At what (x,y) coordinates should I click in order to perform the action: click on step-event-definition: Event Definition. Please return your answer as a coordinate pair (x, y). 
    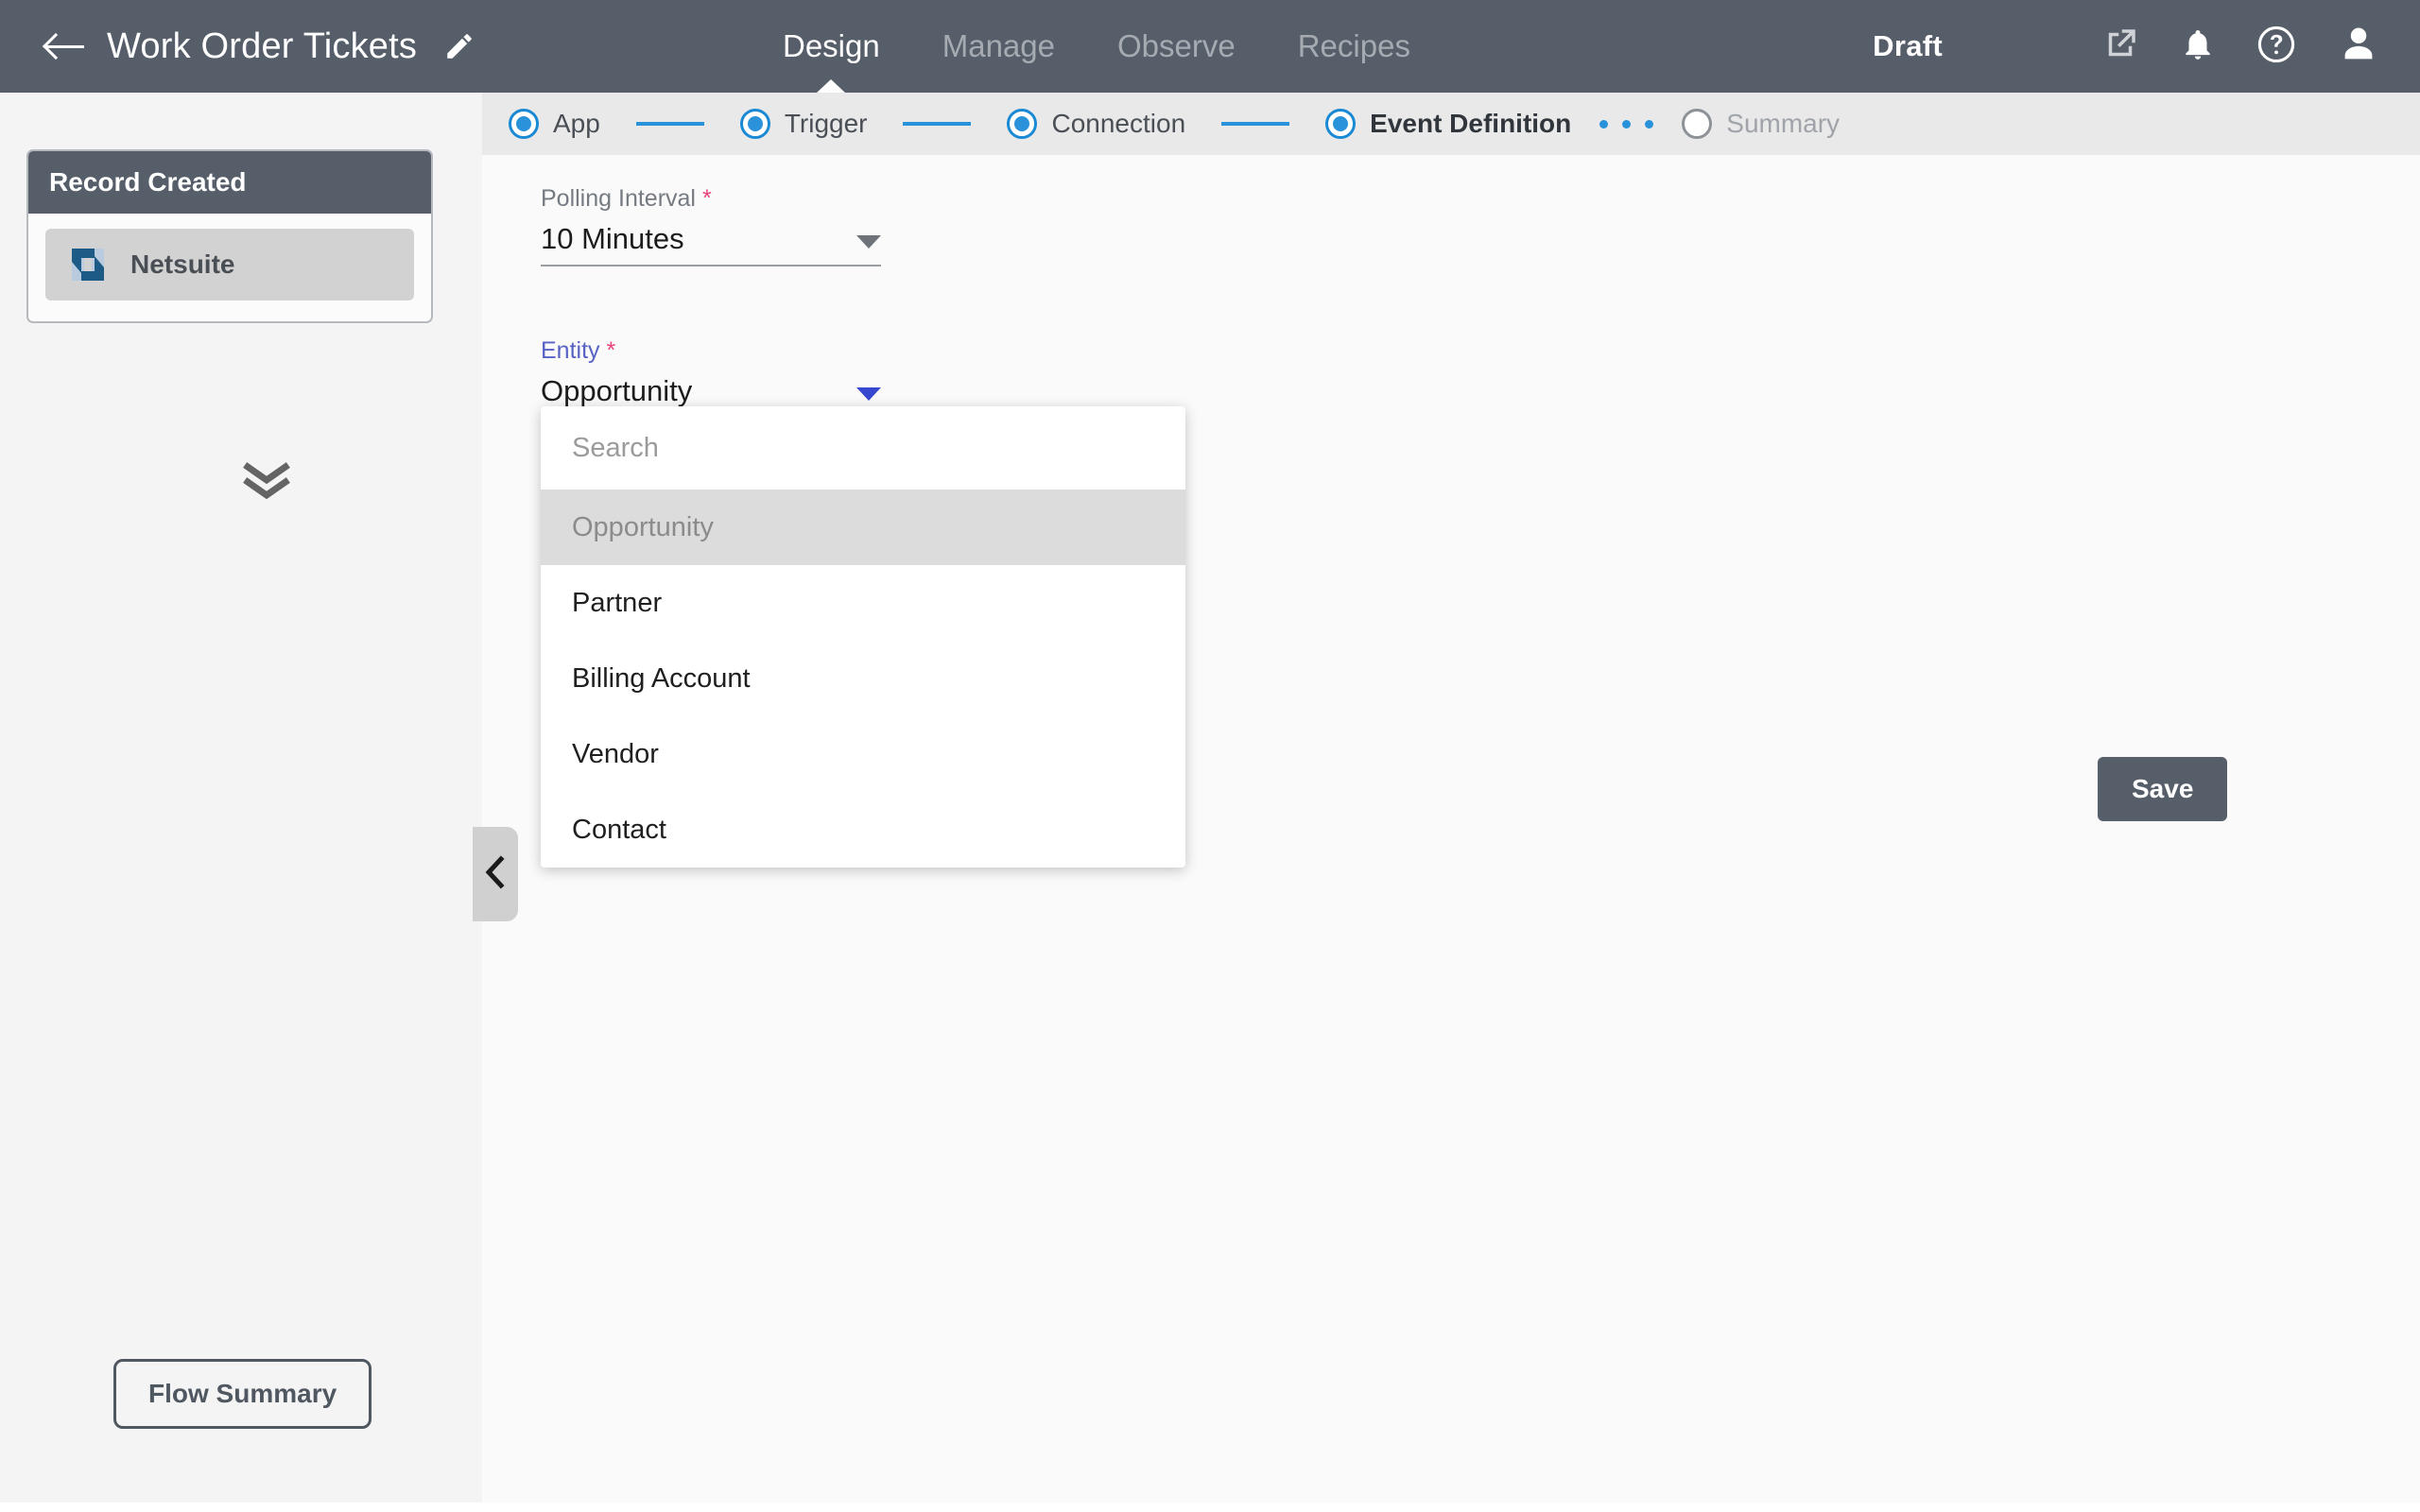
    Looking at the image, I should click on (1448, 124).